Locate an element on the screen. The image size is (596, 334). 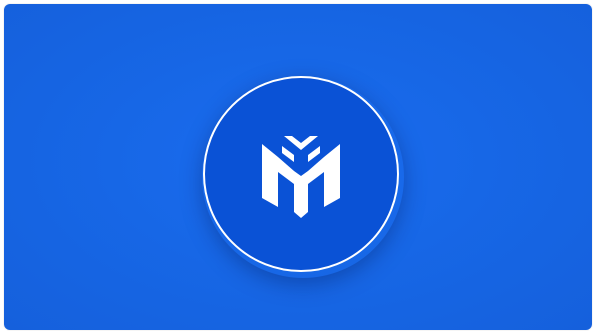
m-monogram-logo-icon is located at coordinates (301, 177).